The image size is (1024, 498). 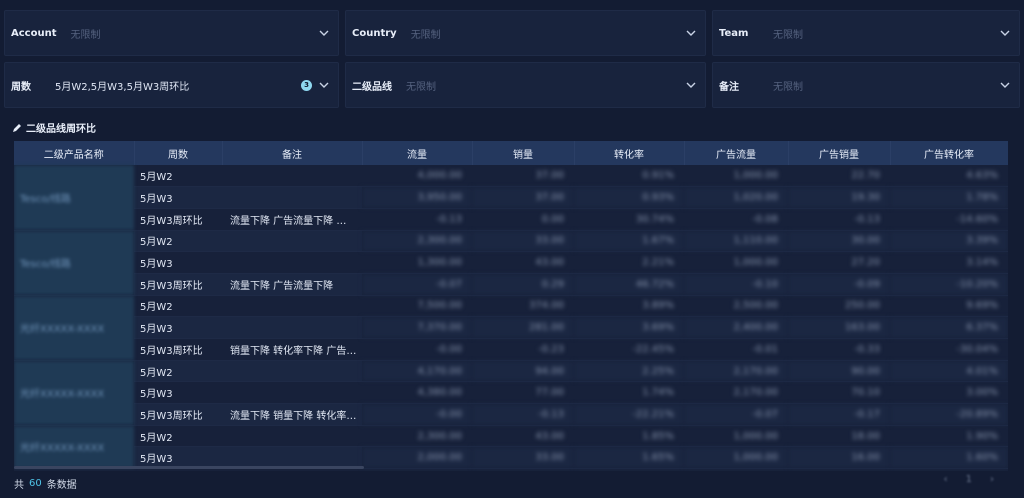 What do you see at coordinates (21, 87) in the screenshot?
I see `filter-label: 周数` at bounding box center [21, 87].